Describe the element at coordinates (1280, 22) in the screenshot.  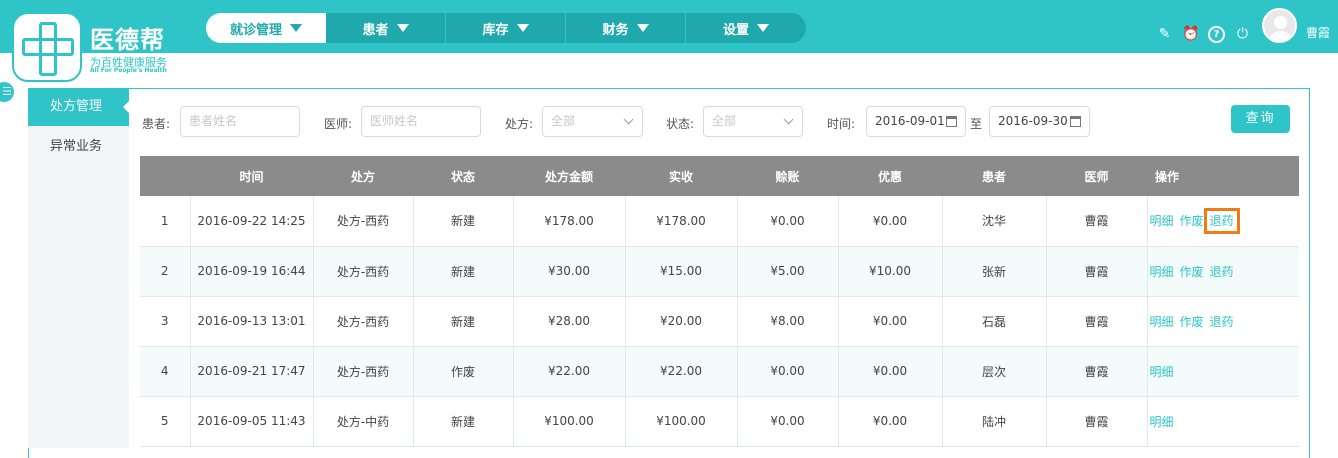
I see `avatar-head` at that location.